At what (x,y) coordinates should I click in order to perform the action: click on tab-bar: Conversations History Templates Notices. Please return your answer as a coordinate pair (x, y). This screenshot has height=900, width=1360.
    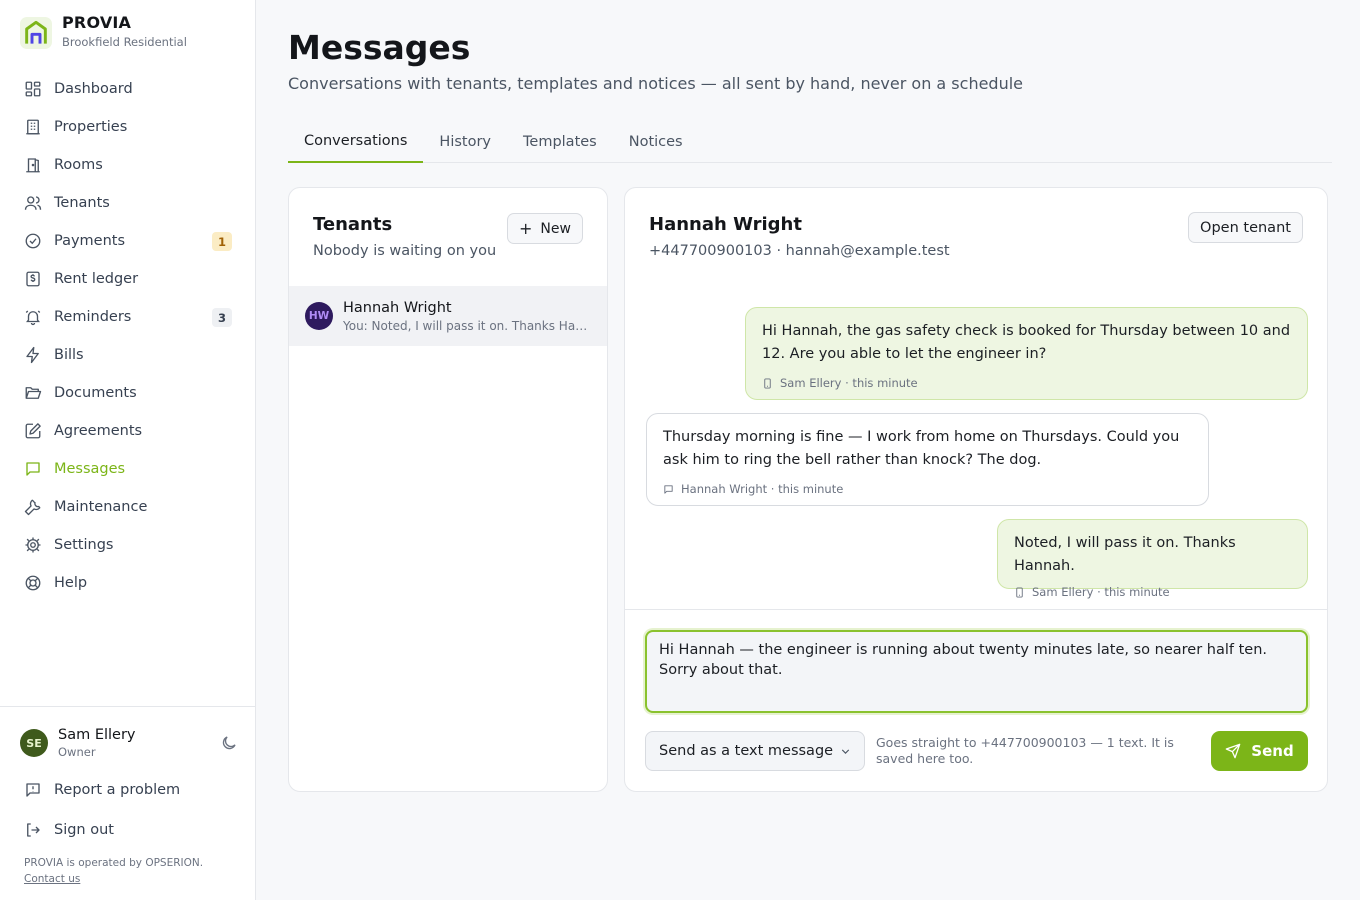
    Looking at the image, I should click on (810, 141).